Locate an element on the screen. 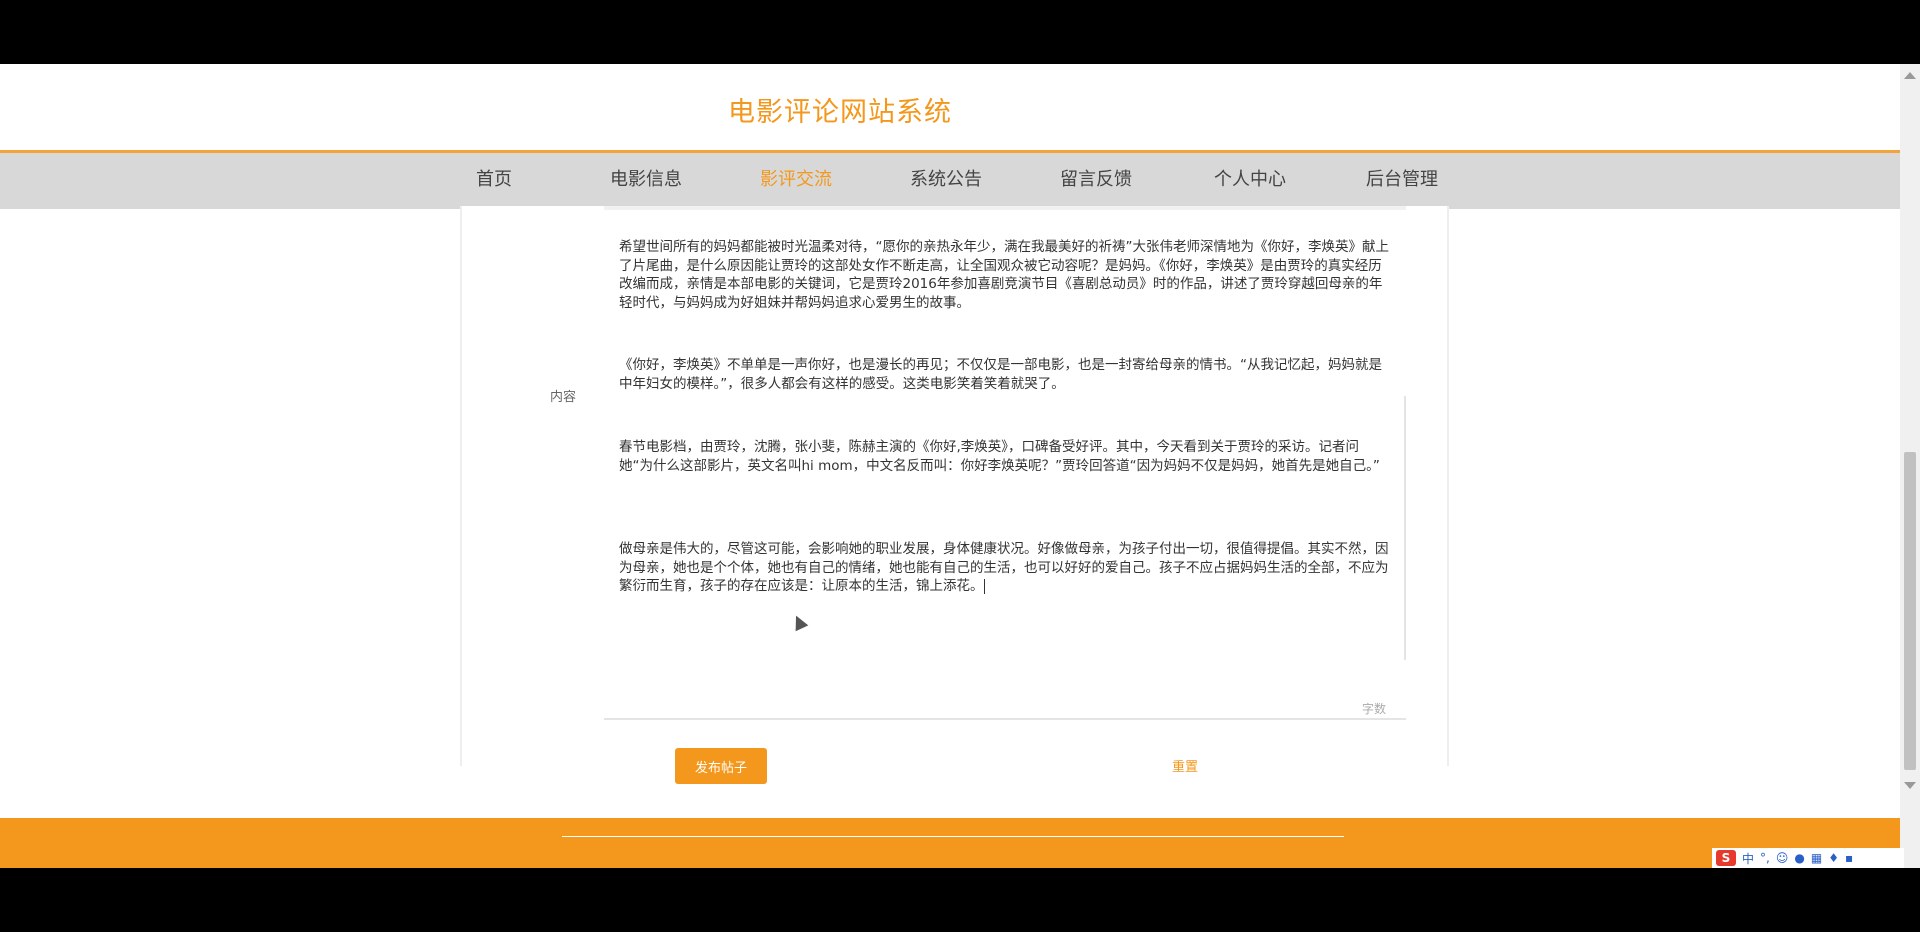 The image size is (1920, 932). nav-item-feedback: 留言反馈 is located at coordinates (1096, 180).